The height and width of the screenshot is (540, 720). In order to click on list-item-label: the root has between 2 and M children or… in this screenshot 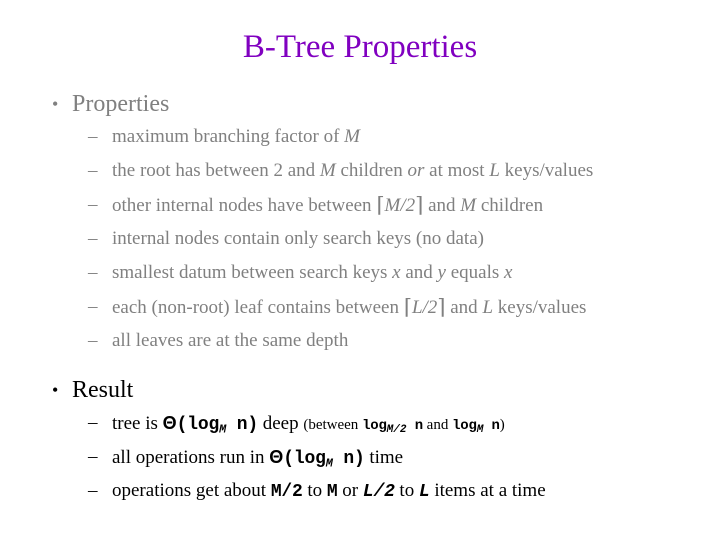, I will do `click(353, 170)`.